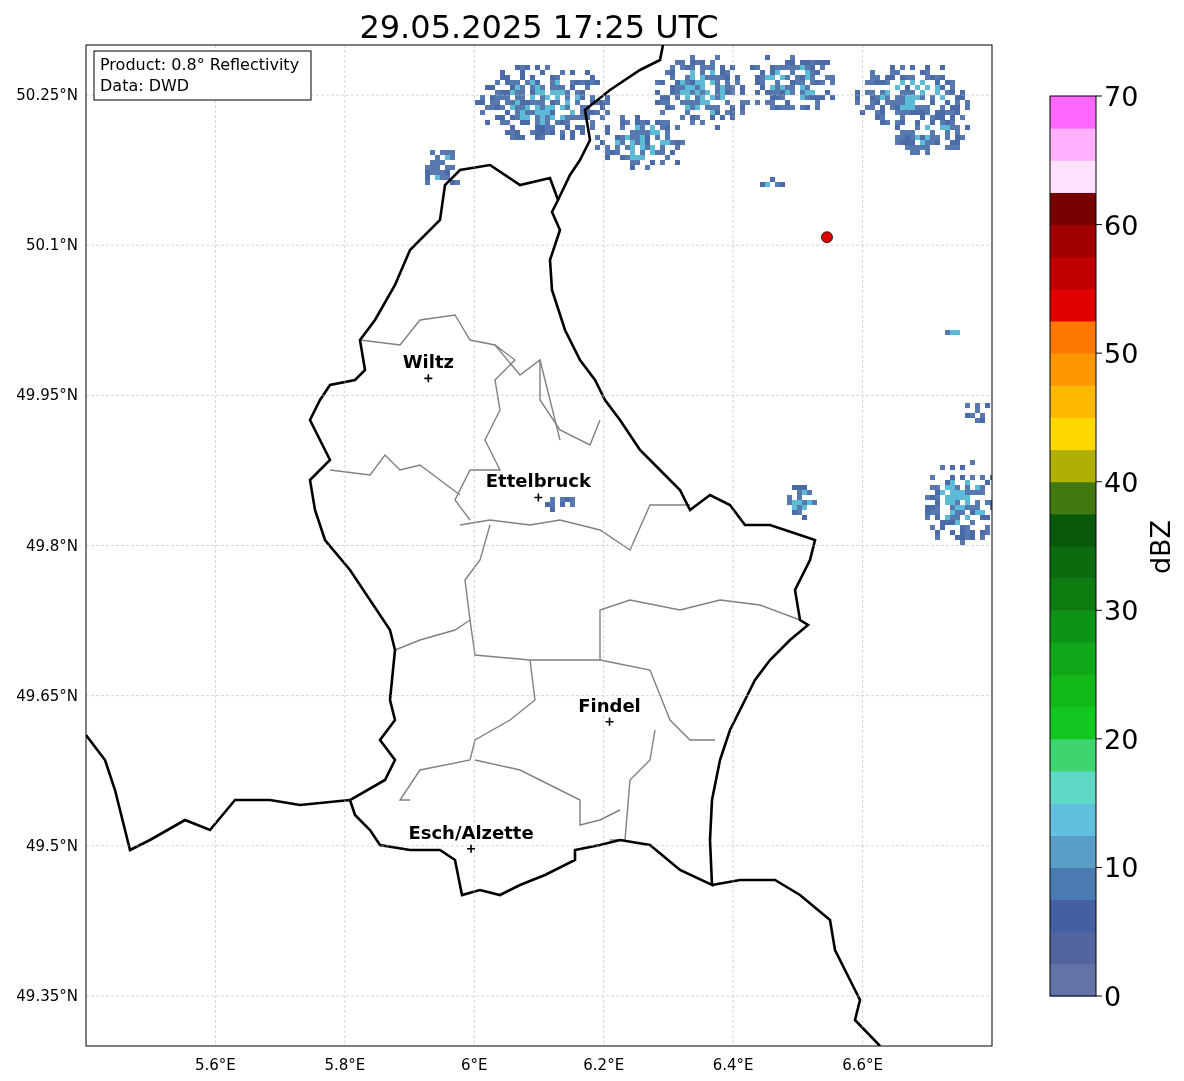 The height and width of the screenshot is (1081, 1184). What do you see at coordinates (51, 245) in the screenshot?
I see `axis-tick-label: 50.1°N` at bounding box center [51, 245].